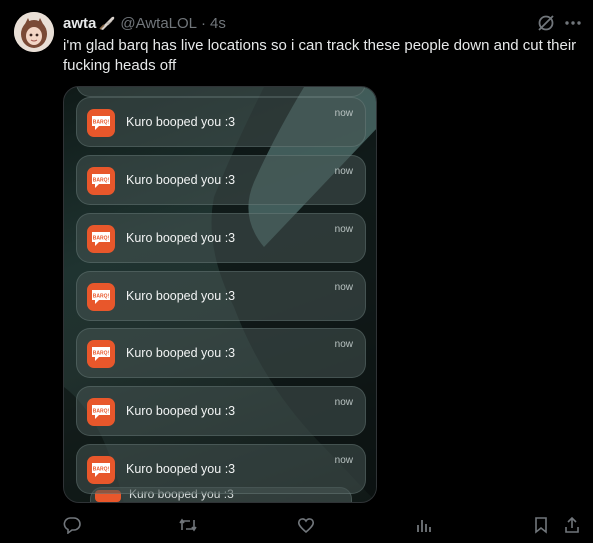 The height and width of the screenshot is (543, 593). I want to click on feather-icon, so click(107, 23).